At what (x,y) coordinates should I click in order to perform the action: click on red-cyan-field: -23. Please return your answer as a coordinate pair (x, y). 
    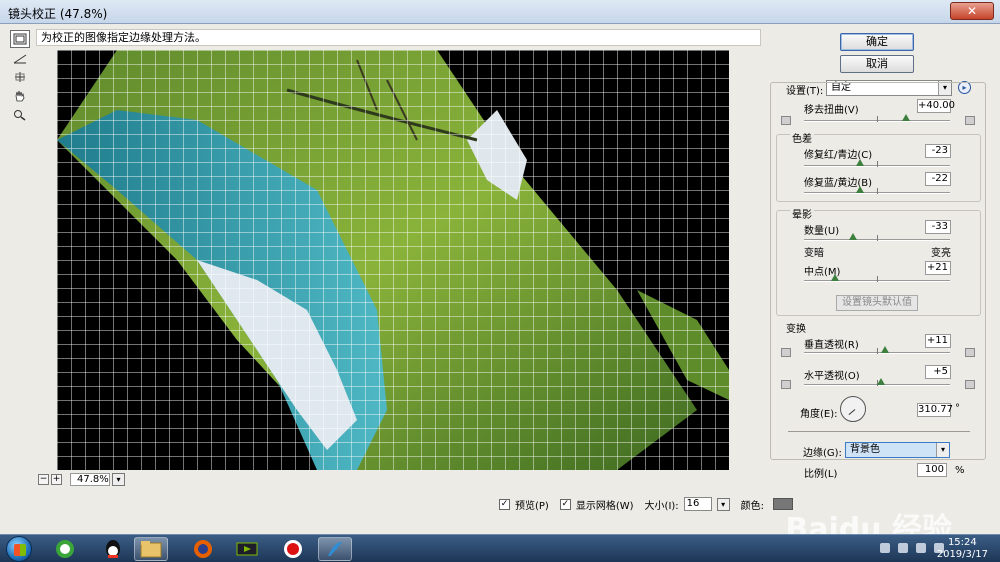
    Looking at the image, I should click on (938, 151).